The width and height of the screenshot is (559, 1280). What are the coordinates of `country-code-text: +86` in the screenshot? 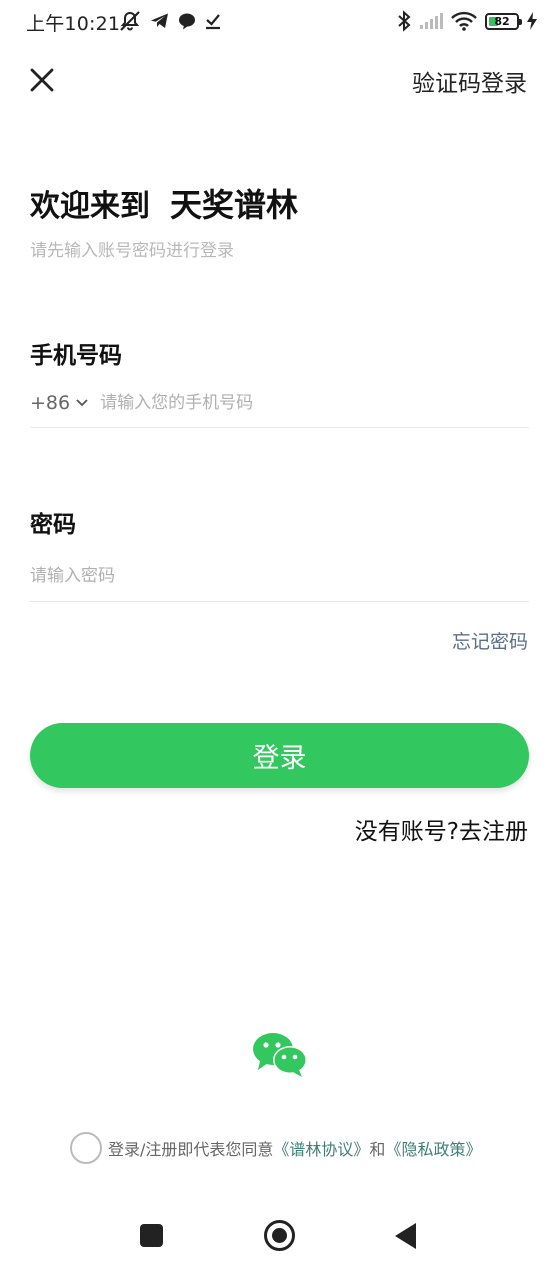 It's located at (50, 402).